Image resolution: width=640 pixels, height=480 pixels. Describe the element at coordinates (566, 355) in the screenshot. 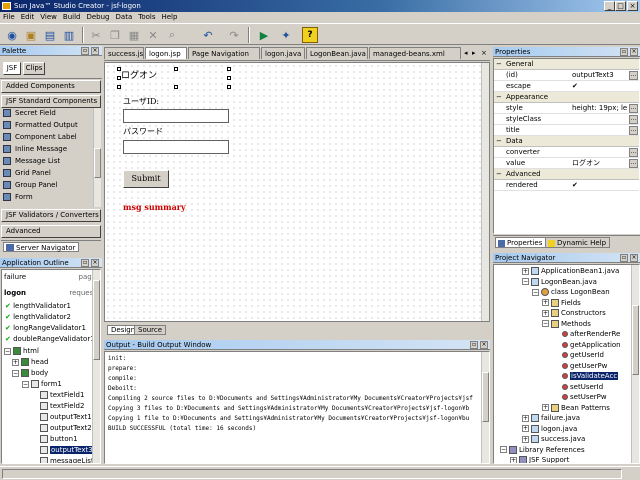

I see `project-method: getUserId` at that location.